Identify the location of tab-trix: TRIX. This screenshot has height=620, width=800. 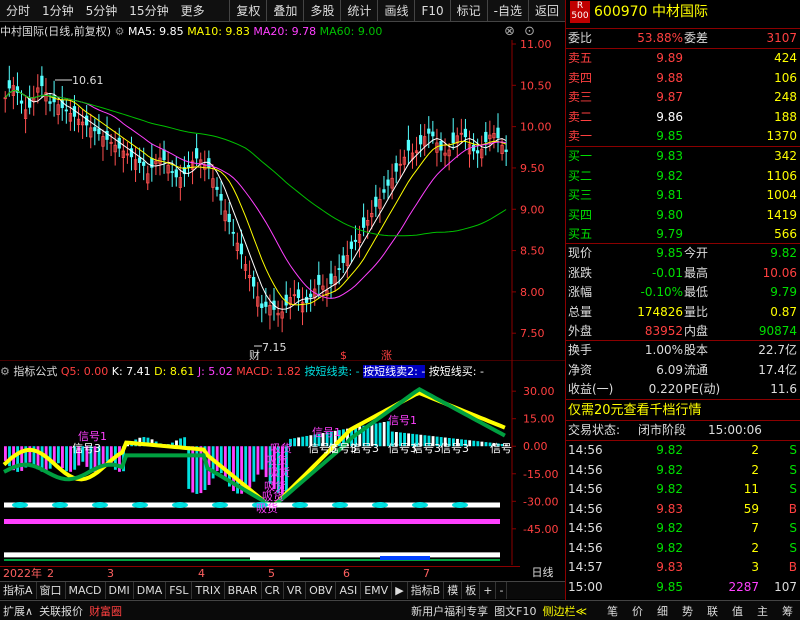
(208, 590).